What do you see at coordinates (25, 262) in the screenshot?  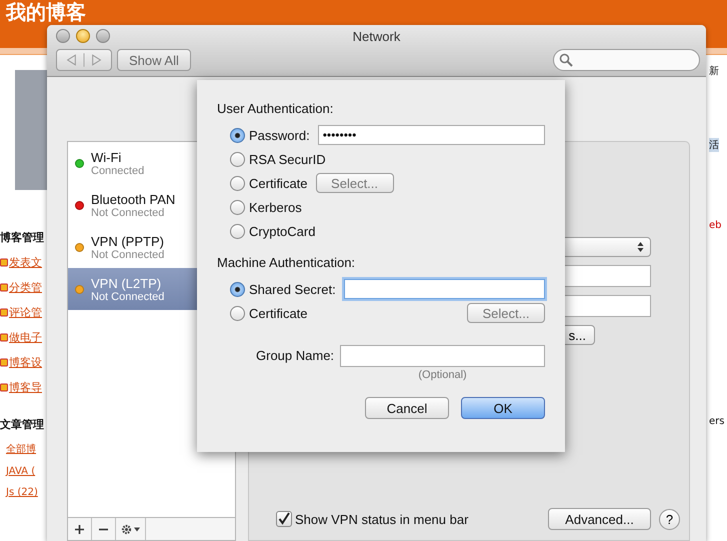 I see `blog-link: 发表文` at bounding box center [25, 262].